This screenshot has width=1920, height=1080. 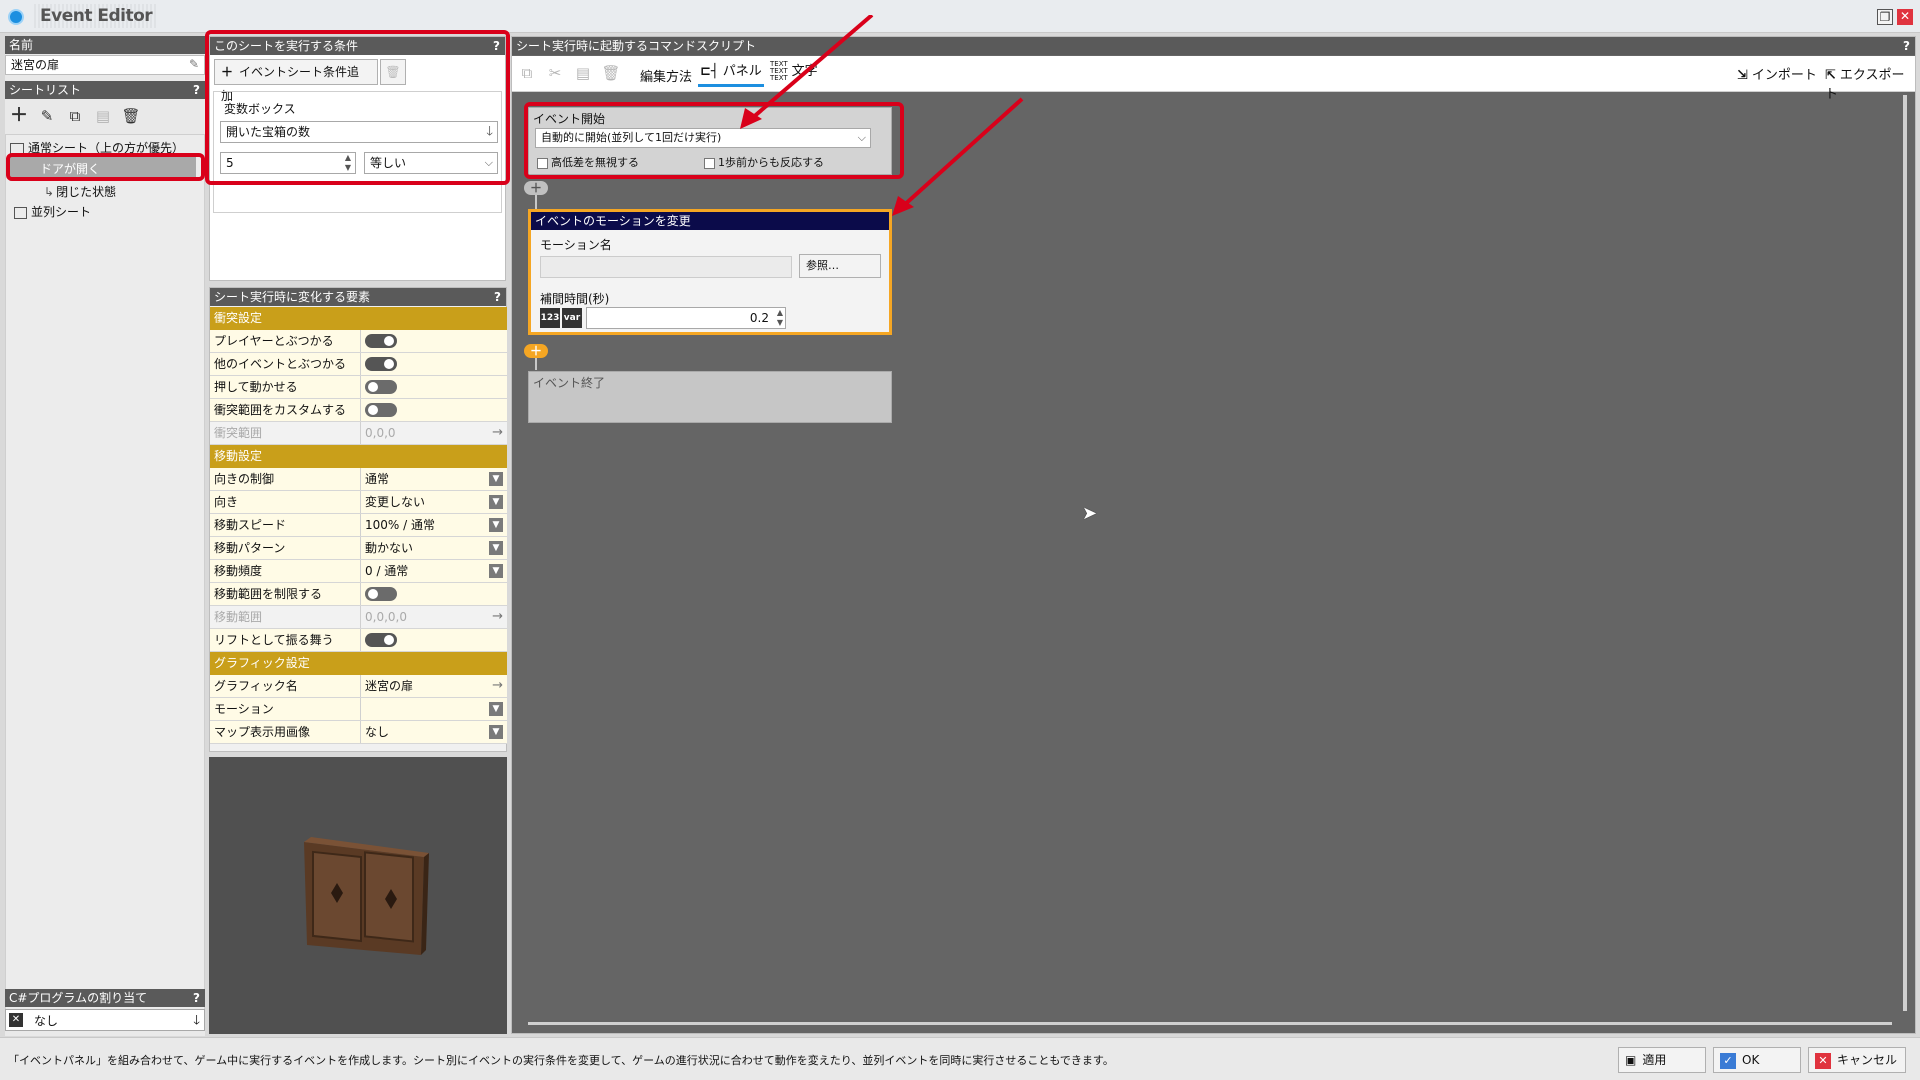 I want to click on prop-frequency: 移動頻度 0 / 通常 ▼, so click(x=358, y=571).